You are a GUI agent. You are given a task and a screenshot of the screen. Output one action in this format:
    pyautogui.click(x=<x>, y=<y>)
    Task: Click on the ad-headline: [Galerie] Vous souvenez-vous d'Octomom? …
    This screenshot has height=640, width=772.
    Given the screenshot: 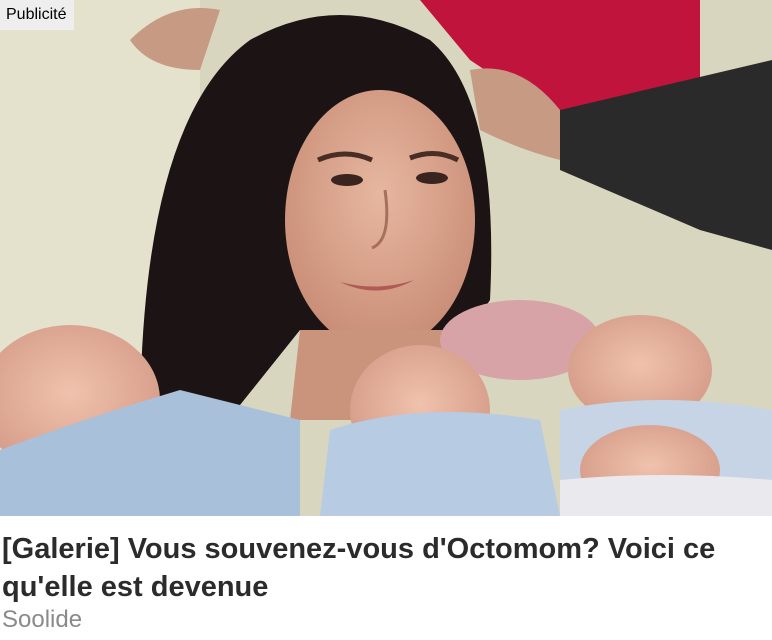 What is the action you would take?
    pyautogui.click(x=383, y=561)
    